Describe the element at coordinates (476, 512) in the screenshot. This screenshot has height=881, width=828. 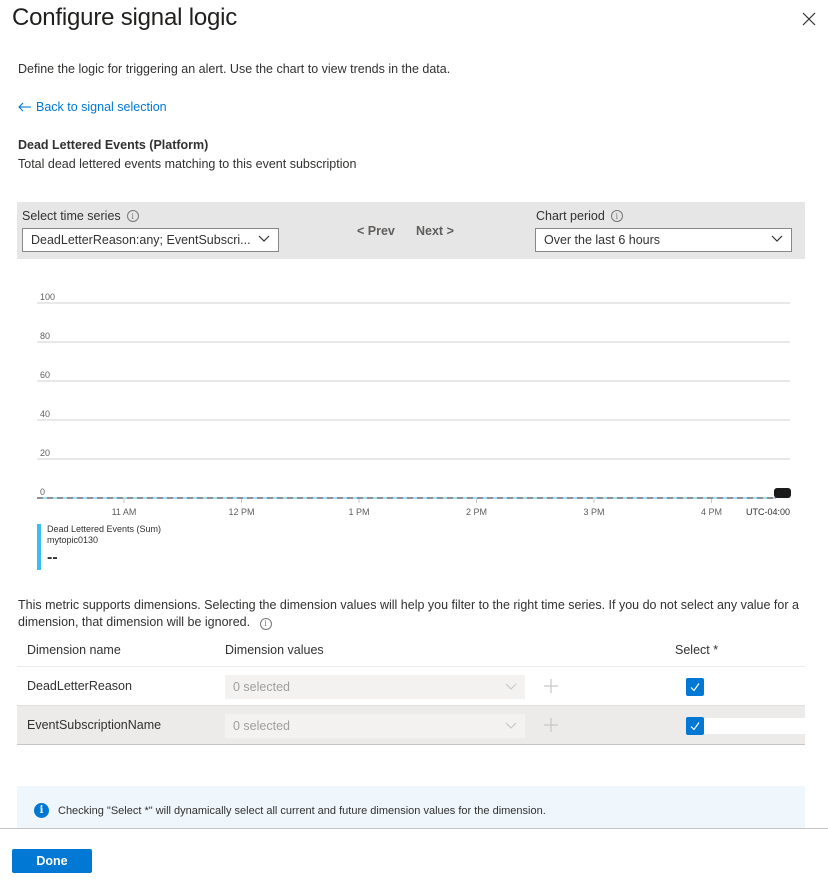
I see `x-tick-label: 2 PM` at that location.